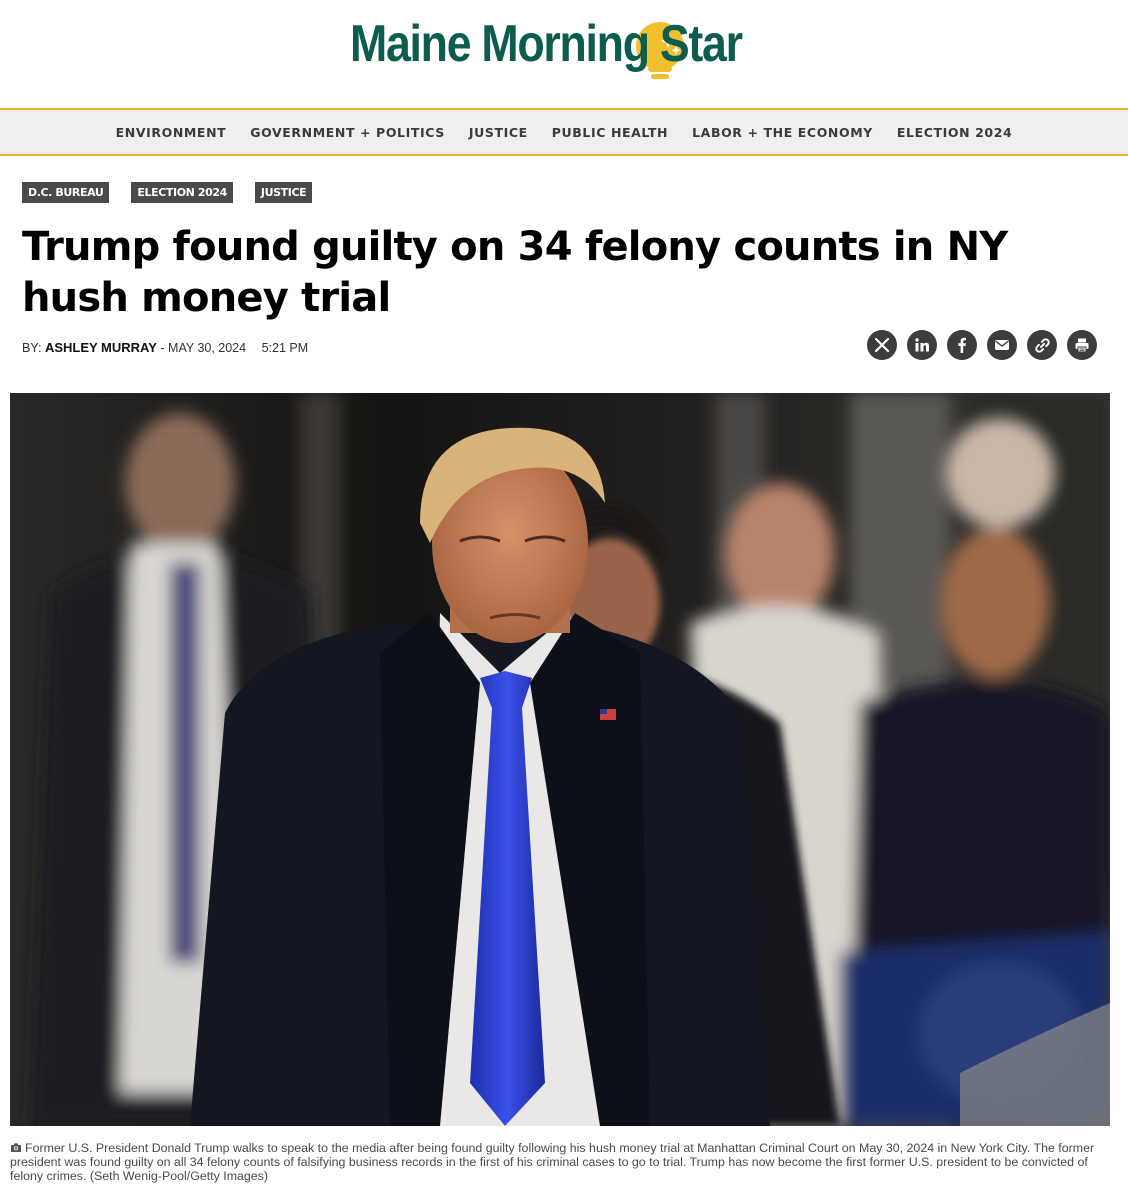 Image resolution: width=1128 pixels, height=1198 pixels. I want to click on linkedin-icon, so click(922, 345).